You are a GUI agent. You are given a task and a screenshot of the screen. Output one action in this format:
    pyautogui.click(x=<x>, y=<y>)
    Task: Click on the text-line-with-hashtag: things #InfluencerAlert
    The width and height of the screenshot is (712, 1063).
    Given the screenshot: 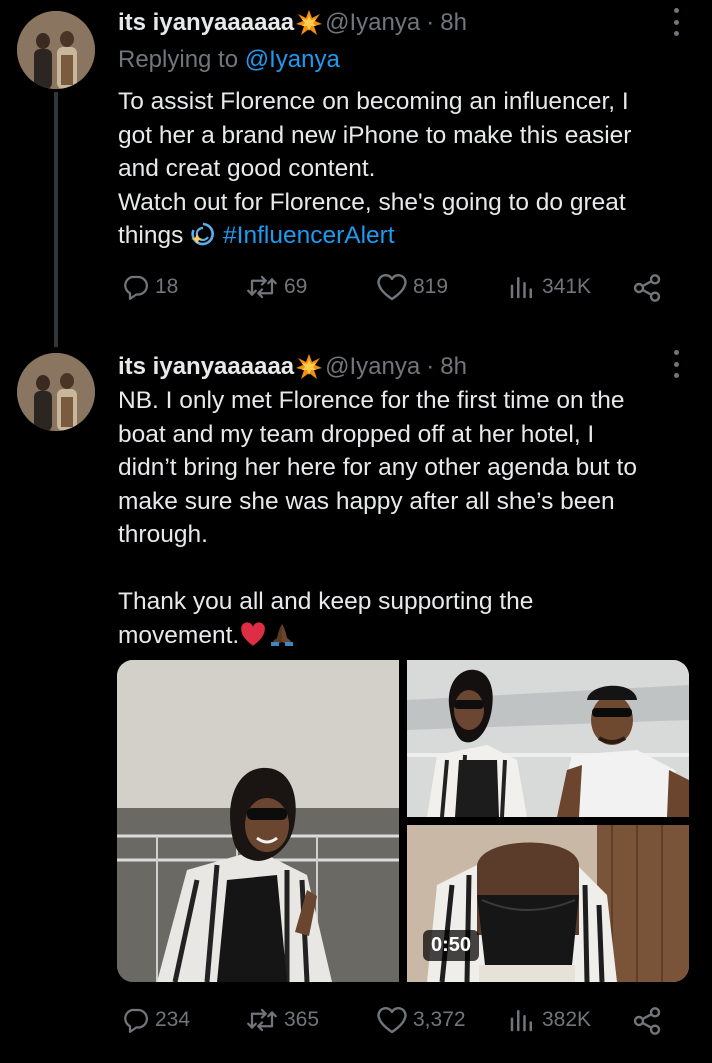 What is the action you would take?
    pyautogui.click(x=403, y=238)
    